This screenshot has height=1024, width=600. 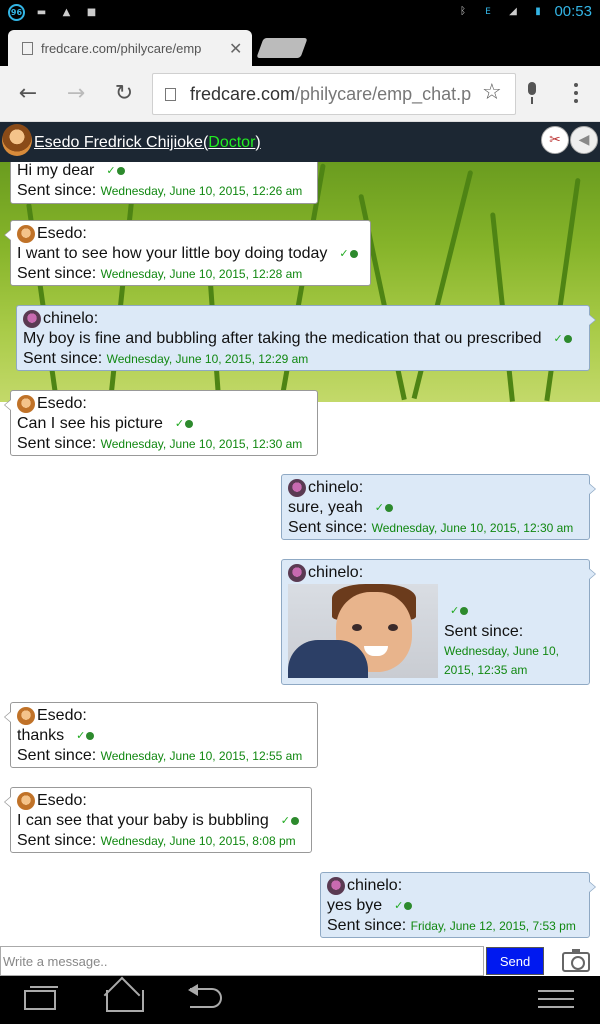 What do you see at coordinates (41, 736) in the screenshot?
I see `message-text: thanks` at bounding box center [41, 736].